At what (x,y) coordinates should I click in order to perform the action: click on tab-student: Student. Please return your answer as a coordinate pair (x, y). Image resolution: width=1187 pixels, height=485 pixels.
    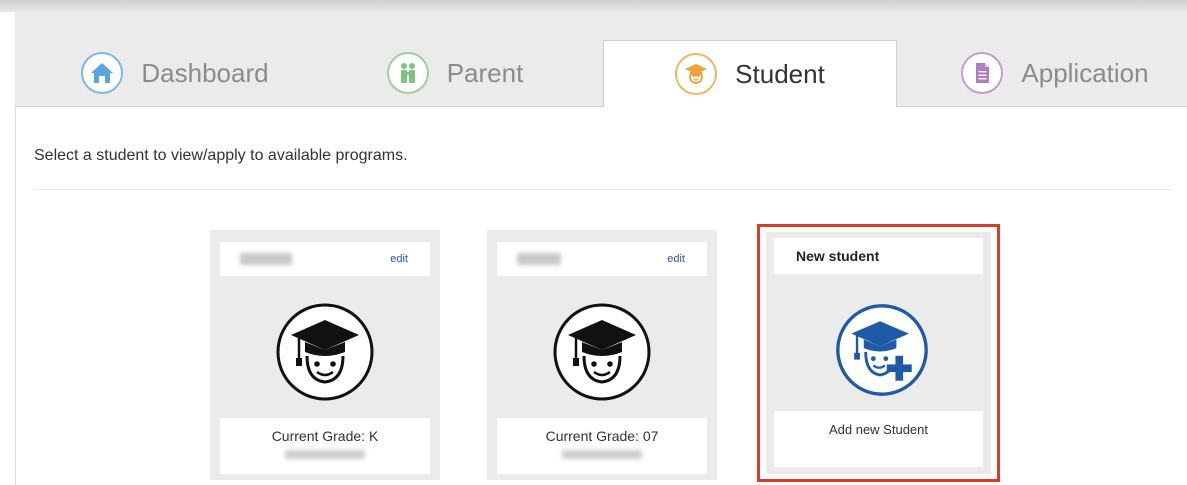
    Looking at the image, I should click on (750, 73).